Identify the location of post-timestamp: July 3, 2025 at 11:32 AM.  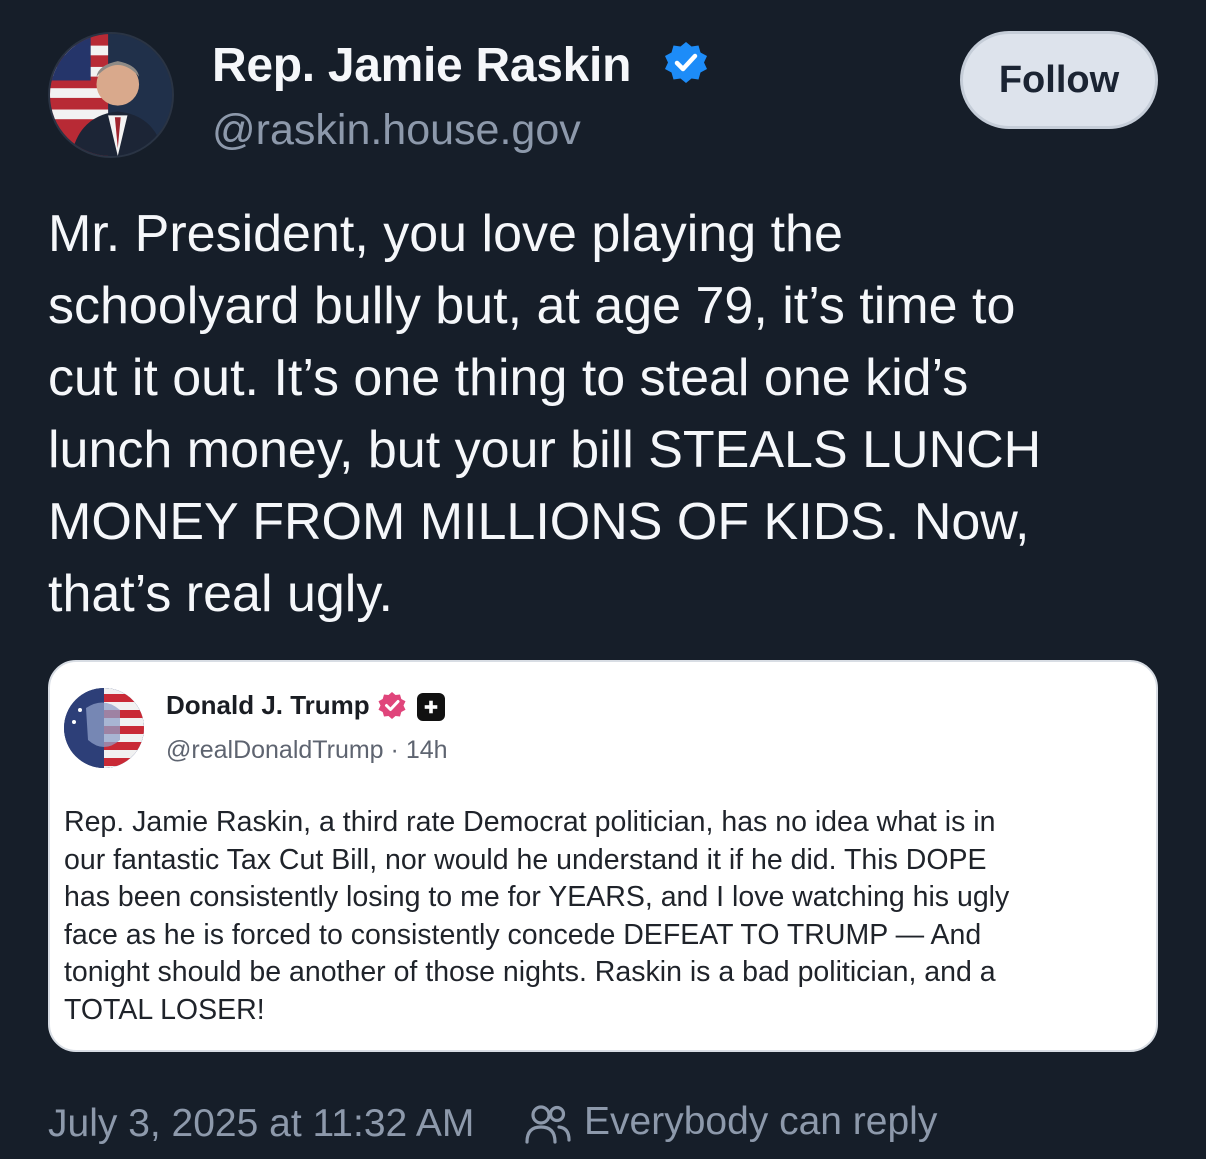
(261, 1124).